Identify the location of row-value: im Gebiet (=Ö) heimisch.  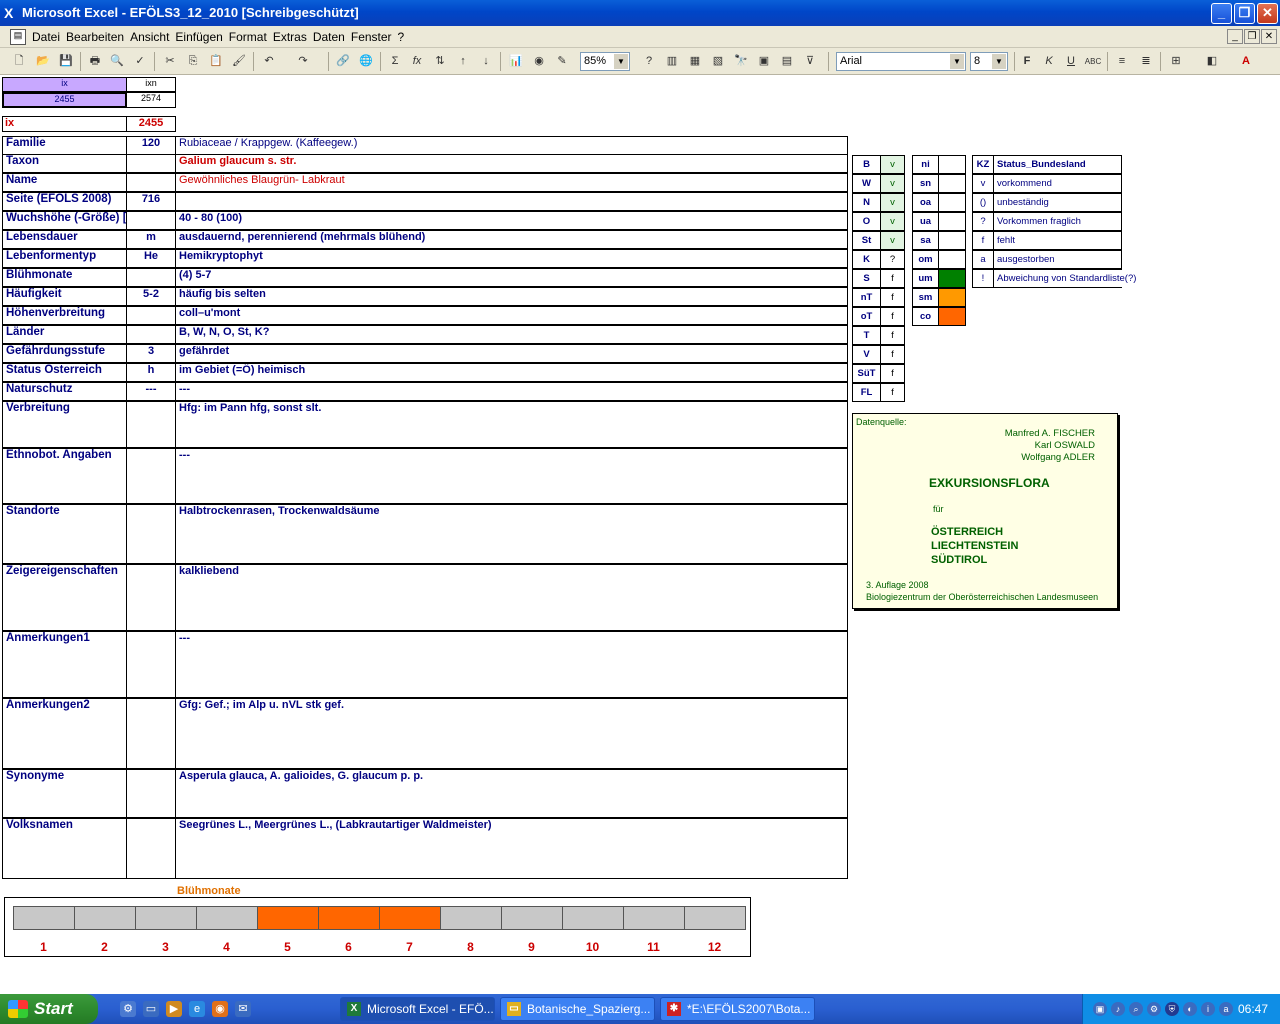
(511, 372).